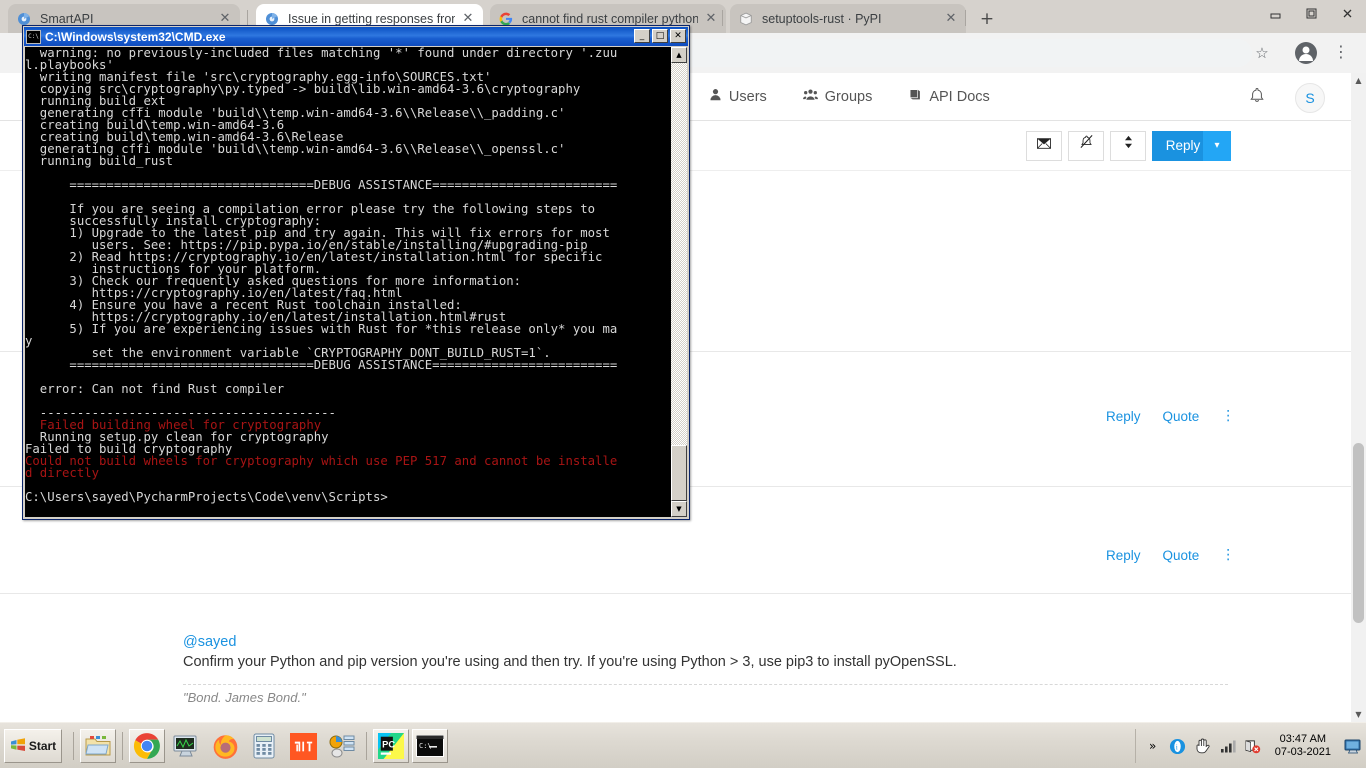  I want to click on cmd-scrollbar-track, so click(679, 282).